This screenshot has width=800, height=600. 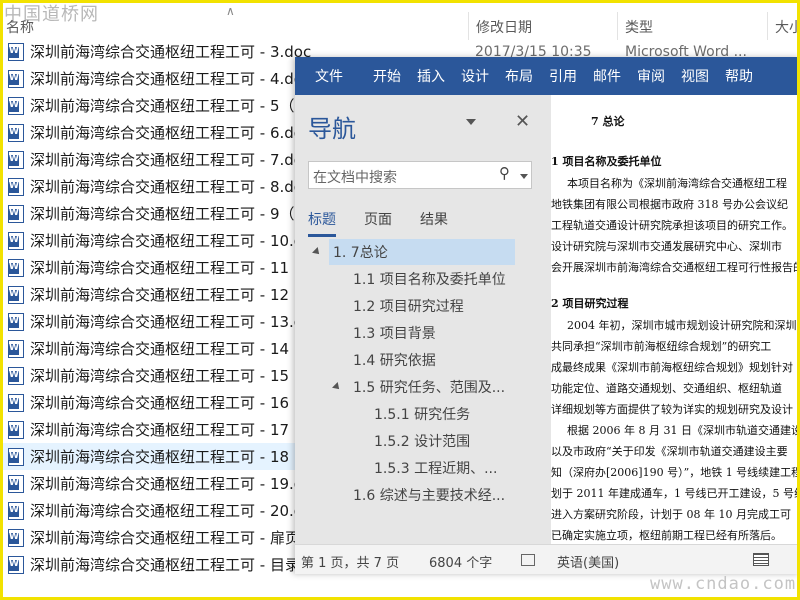 What do you see at coordinates (682, 325) in the screenshot?
I see `doc-text-line: 2004 年初，深圳市城市规划设计研究院和深圳` at bounding box center [682, 325].